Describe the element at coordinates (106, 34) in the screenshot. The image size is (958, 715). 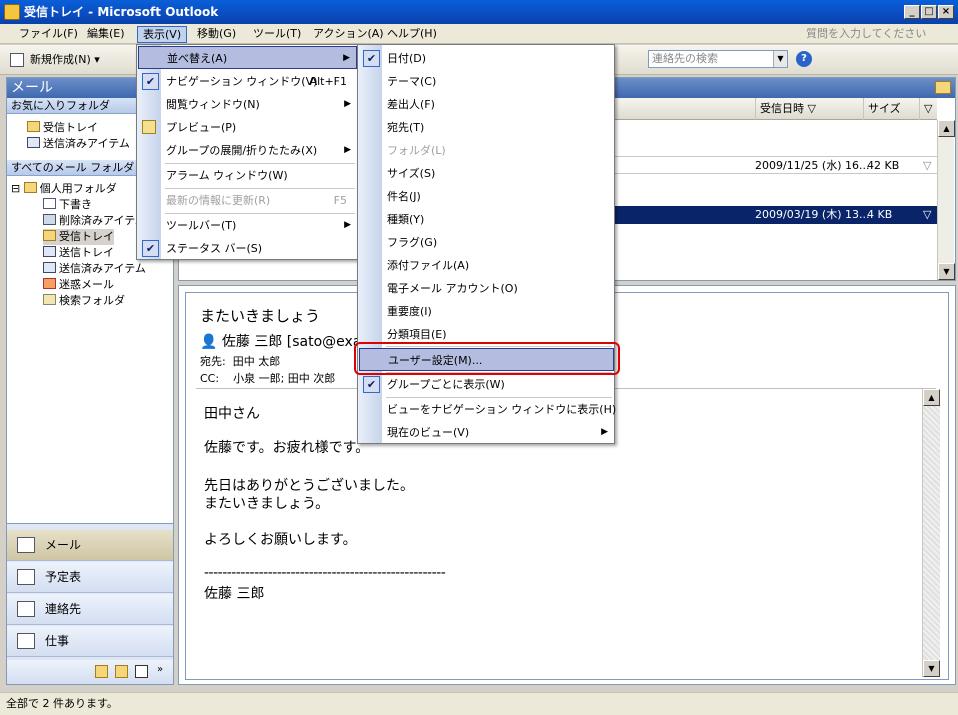
I see `menu-edit: 編集(E)` at that location.